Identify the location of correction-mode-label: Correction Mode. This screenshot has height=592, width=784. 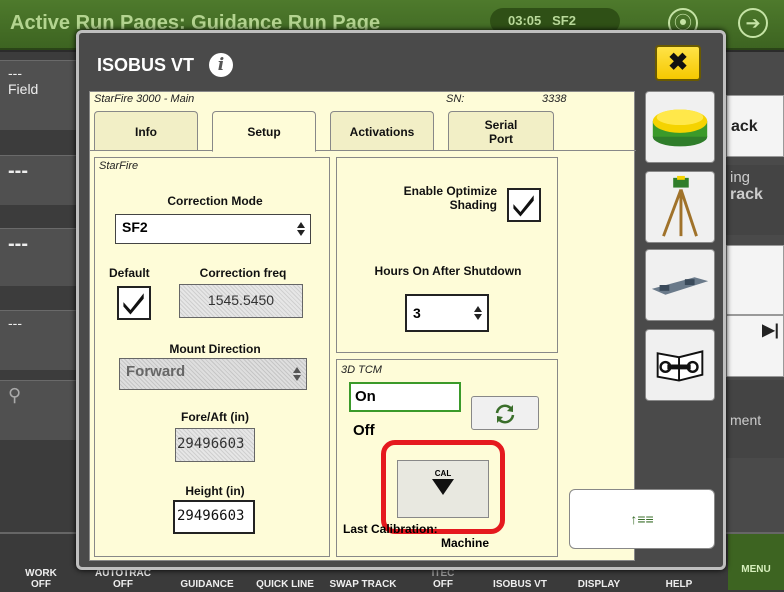
(215, 201).